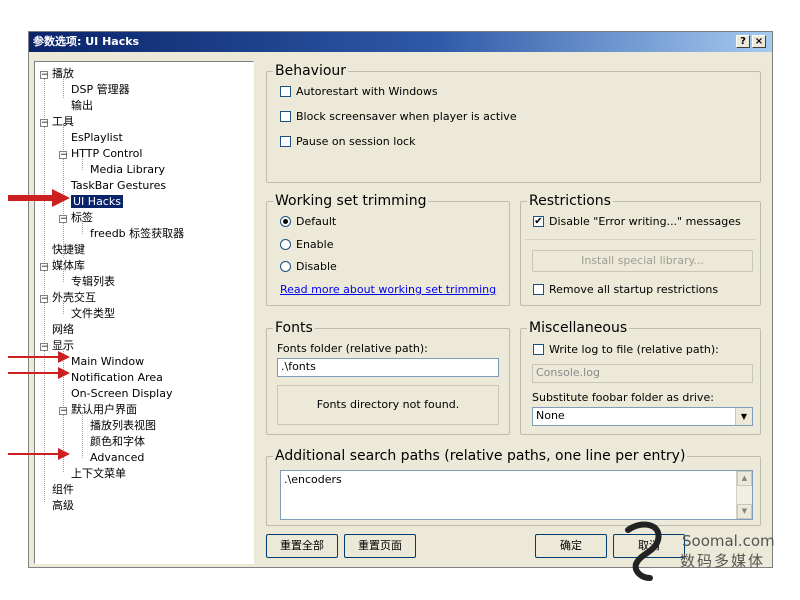  Describe the element at coordinates (571, 546) in the screenshot. I see `ok-button: 确定` at that location.